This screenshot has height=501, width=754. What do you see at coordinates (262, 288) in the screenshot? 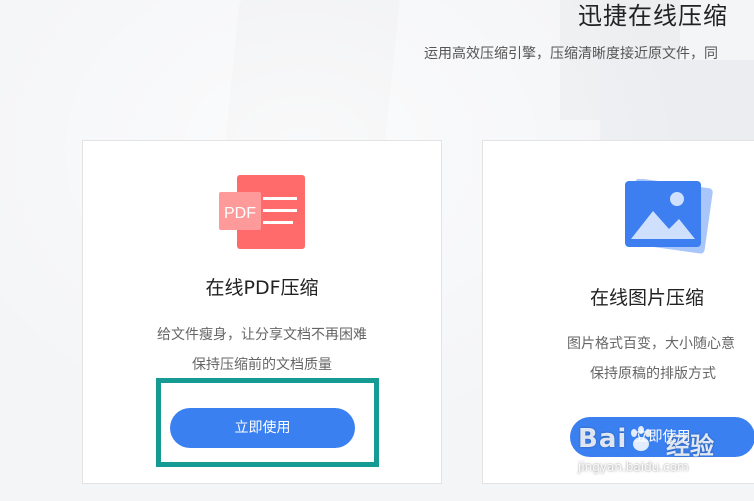
I see `card-title: 在线PDF压缩` at bounding box center [262, 288].